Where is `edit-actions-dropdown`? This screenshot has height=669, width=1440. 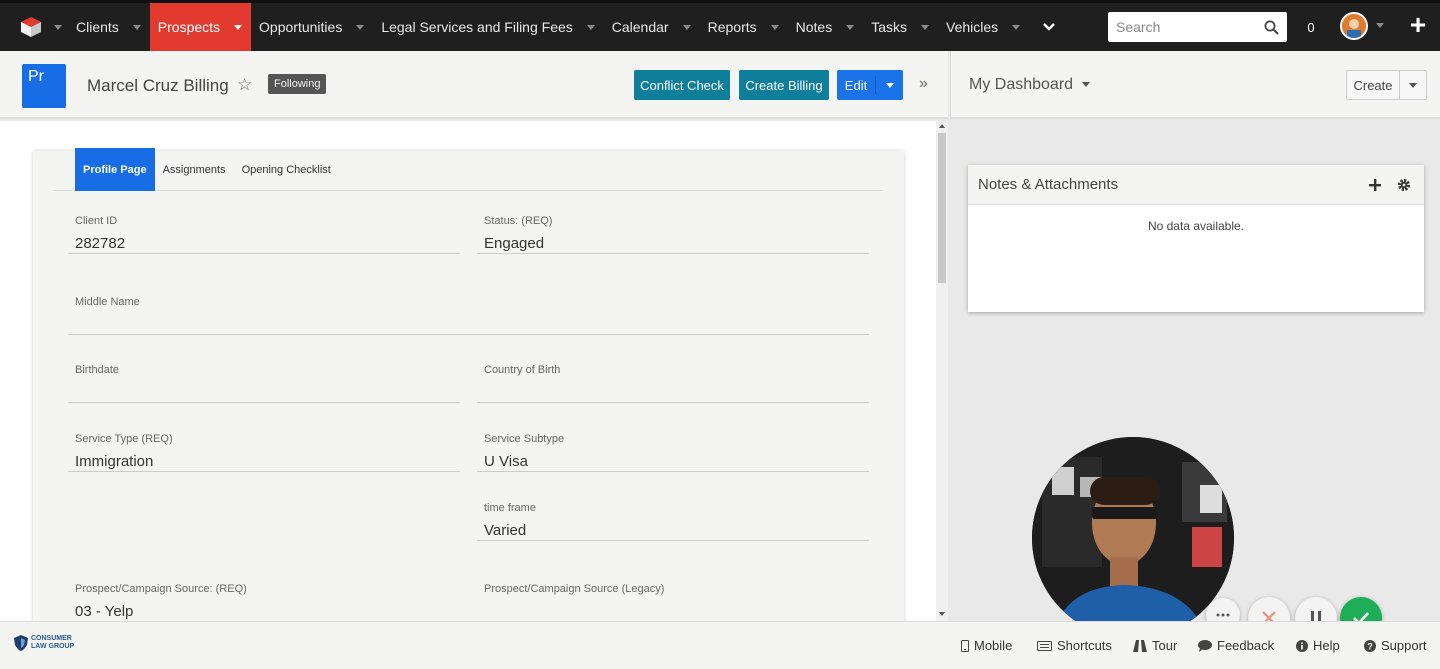 edit-actions-dropdown is located at coordinates (889, 85).